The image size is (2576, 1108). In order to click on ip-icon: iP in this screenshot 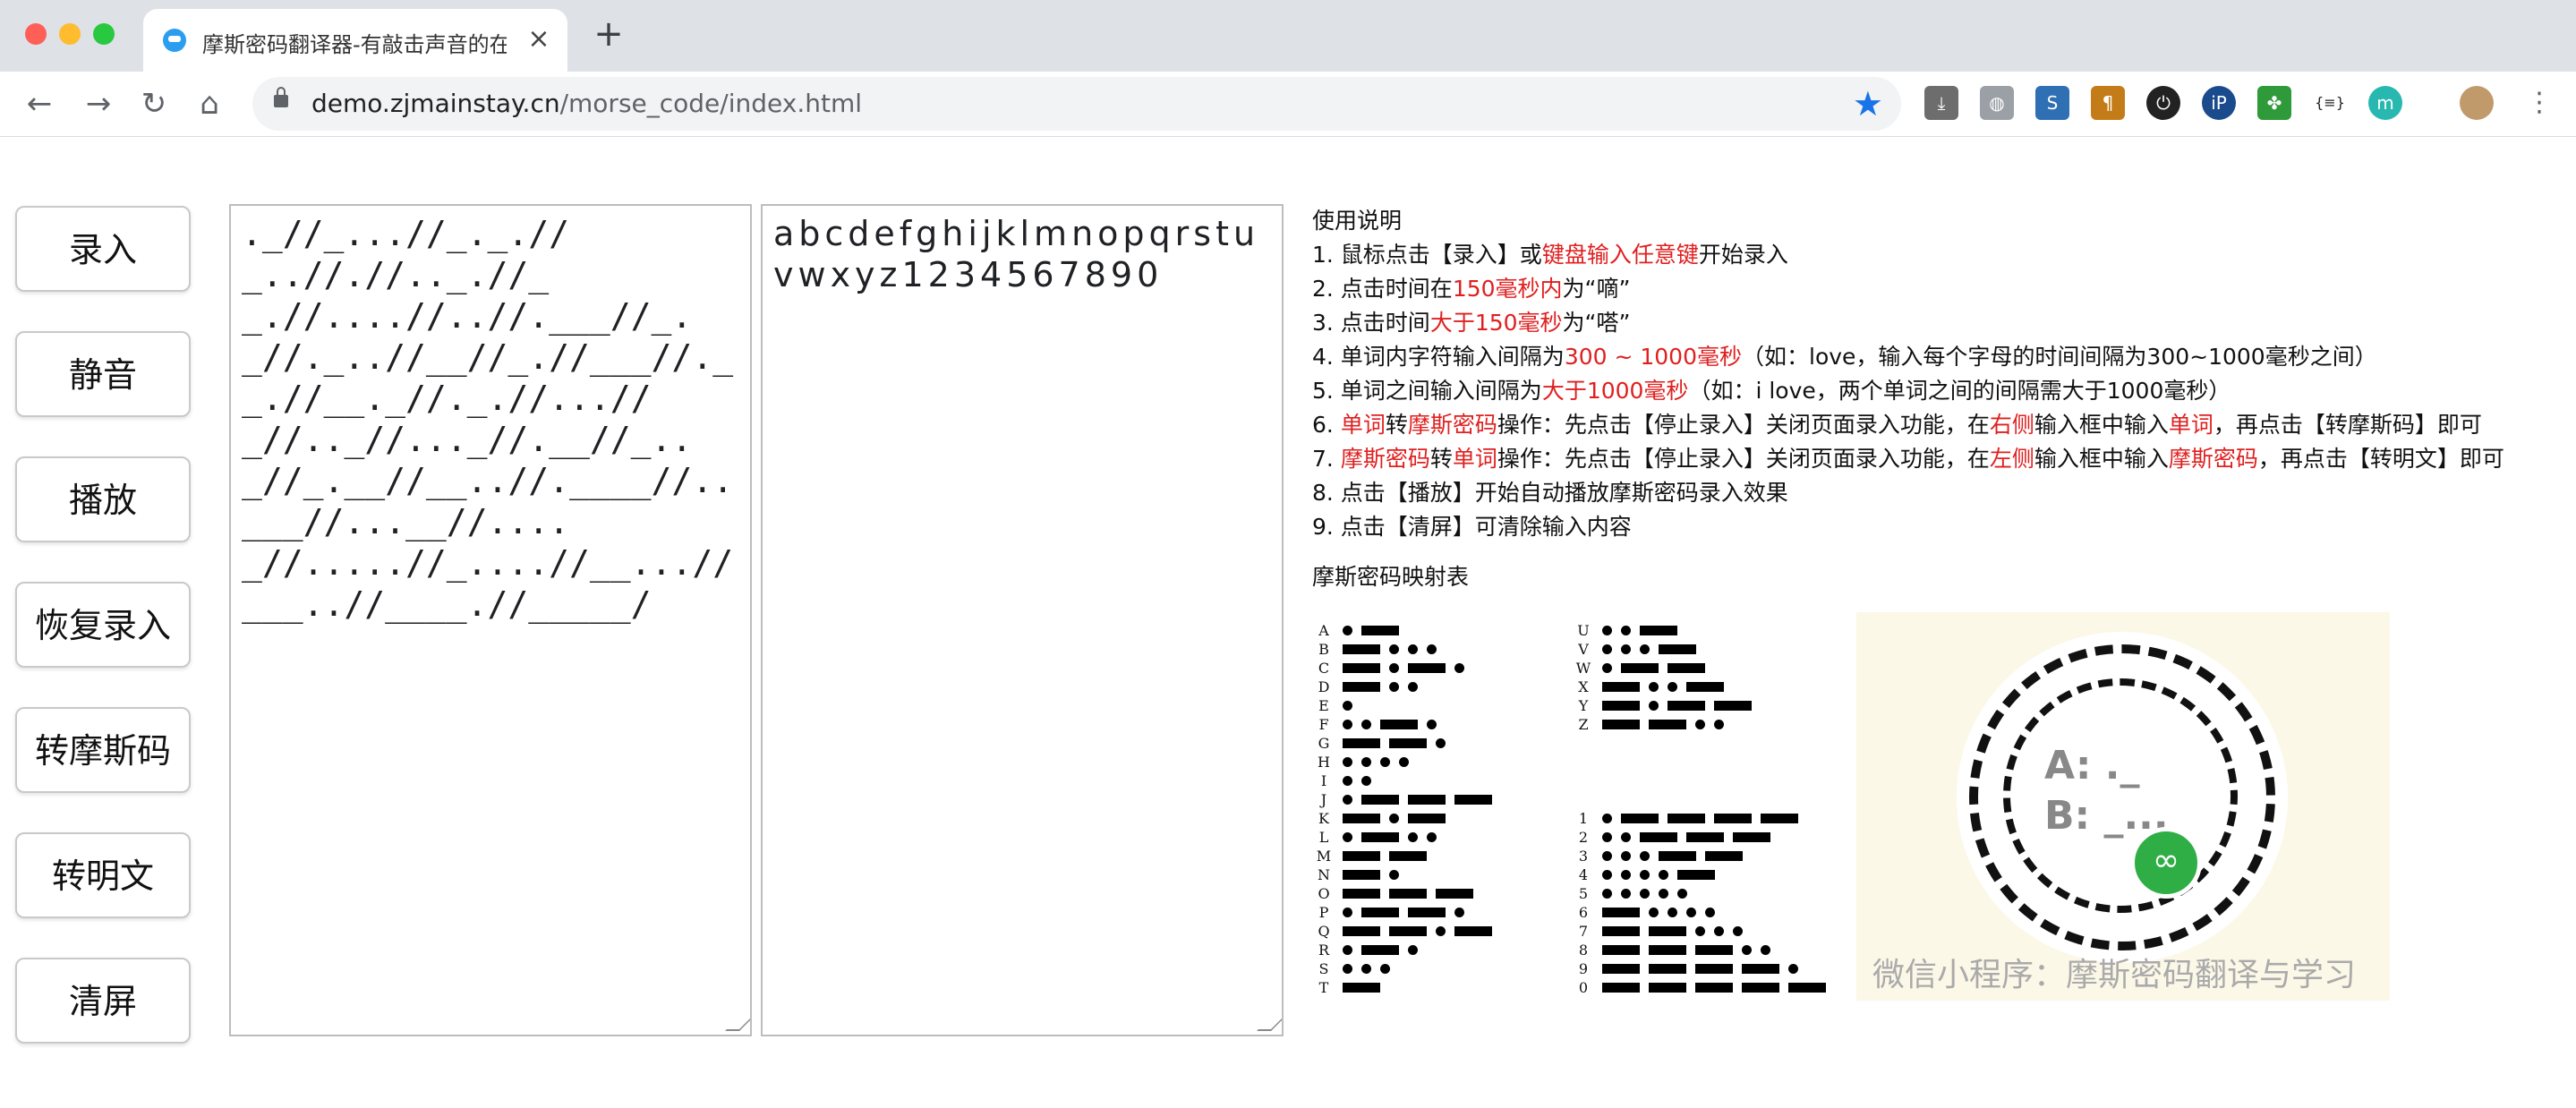, I will do `click(2219, 103)`.